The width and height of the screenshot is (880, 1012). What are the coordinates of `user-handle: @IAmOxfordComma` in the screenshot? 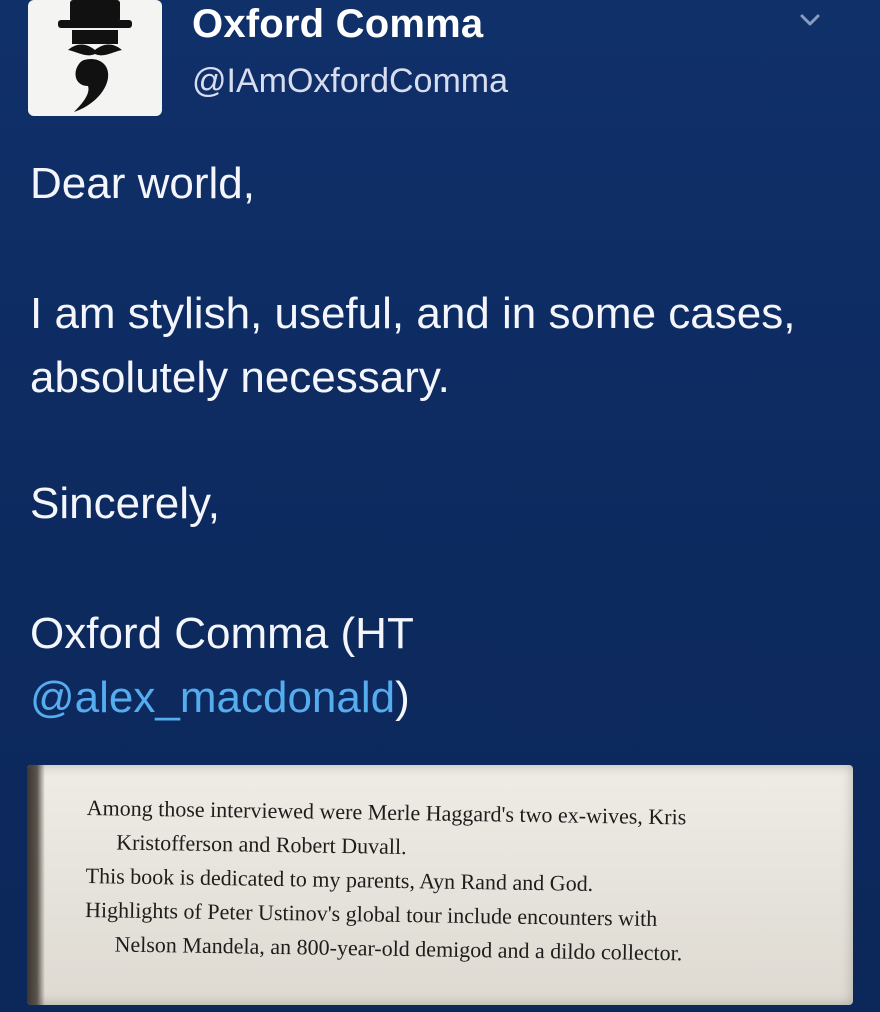 It's located at (350, 81).